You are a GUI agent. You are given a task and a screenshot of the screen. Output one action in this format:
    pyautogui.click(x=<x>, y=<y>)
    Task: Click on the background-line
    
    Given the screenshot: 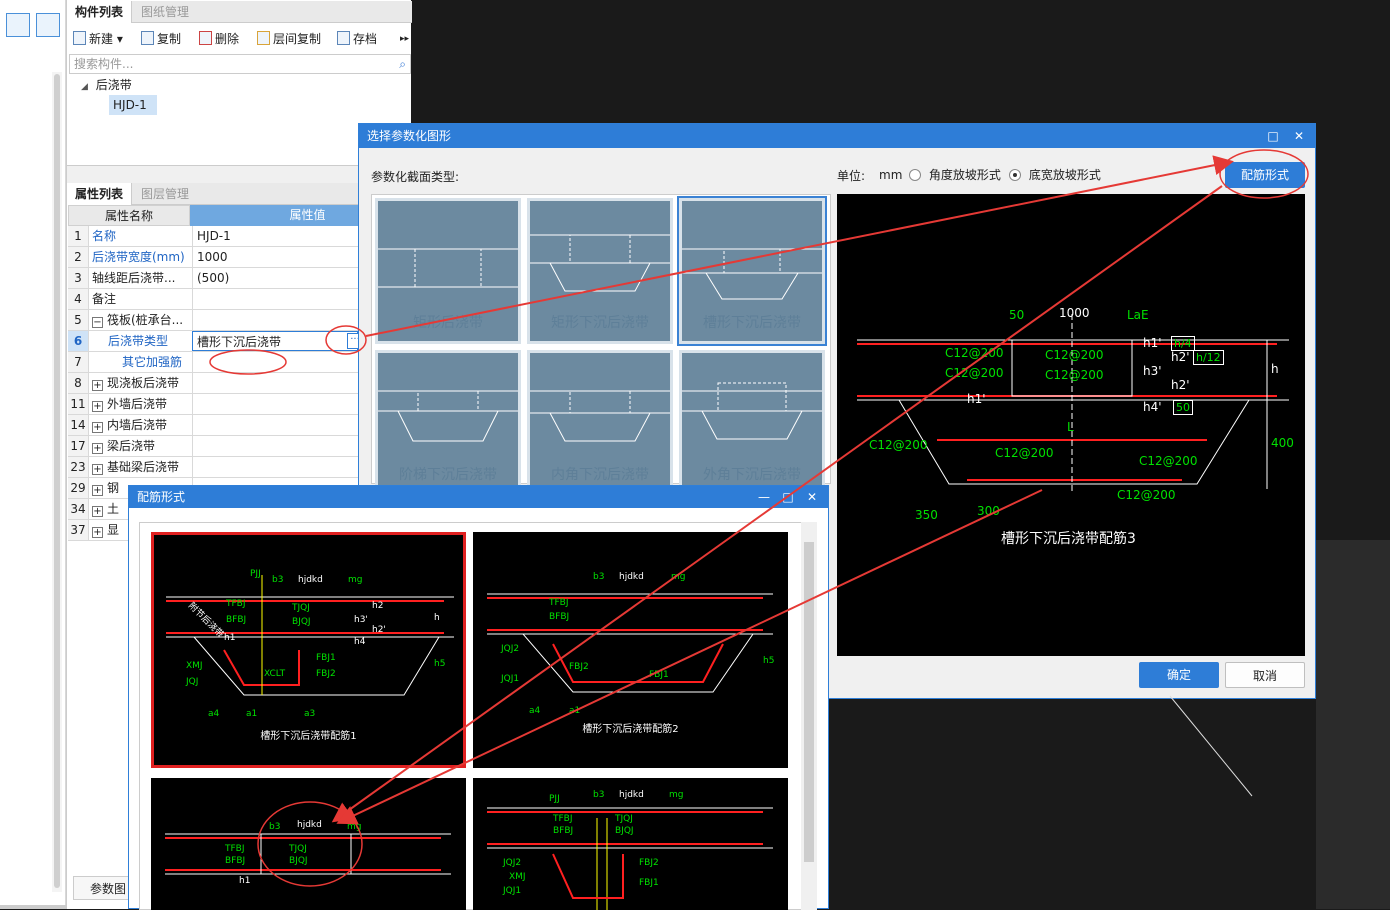 What is the action you would take?
    pyautogui.click(x=1211, y=746)
    